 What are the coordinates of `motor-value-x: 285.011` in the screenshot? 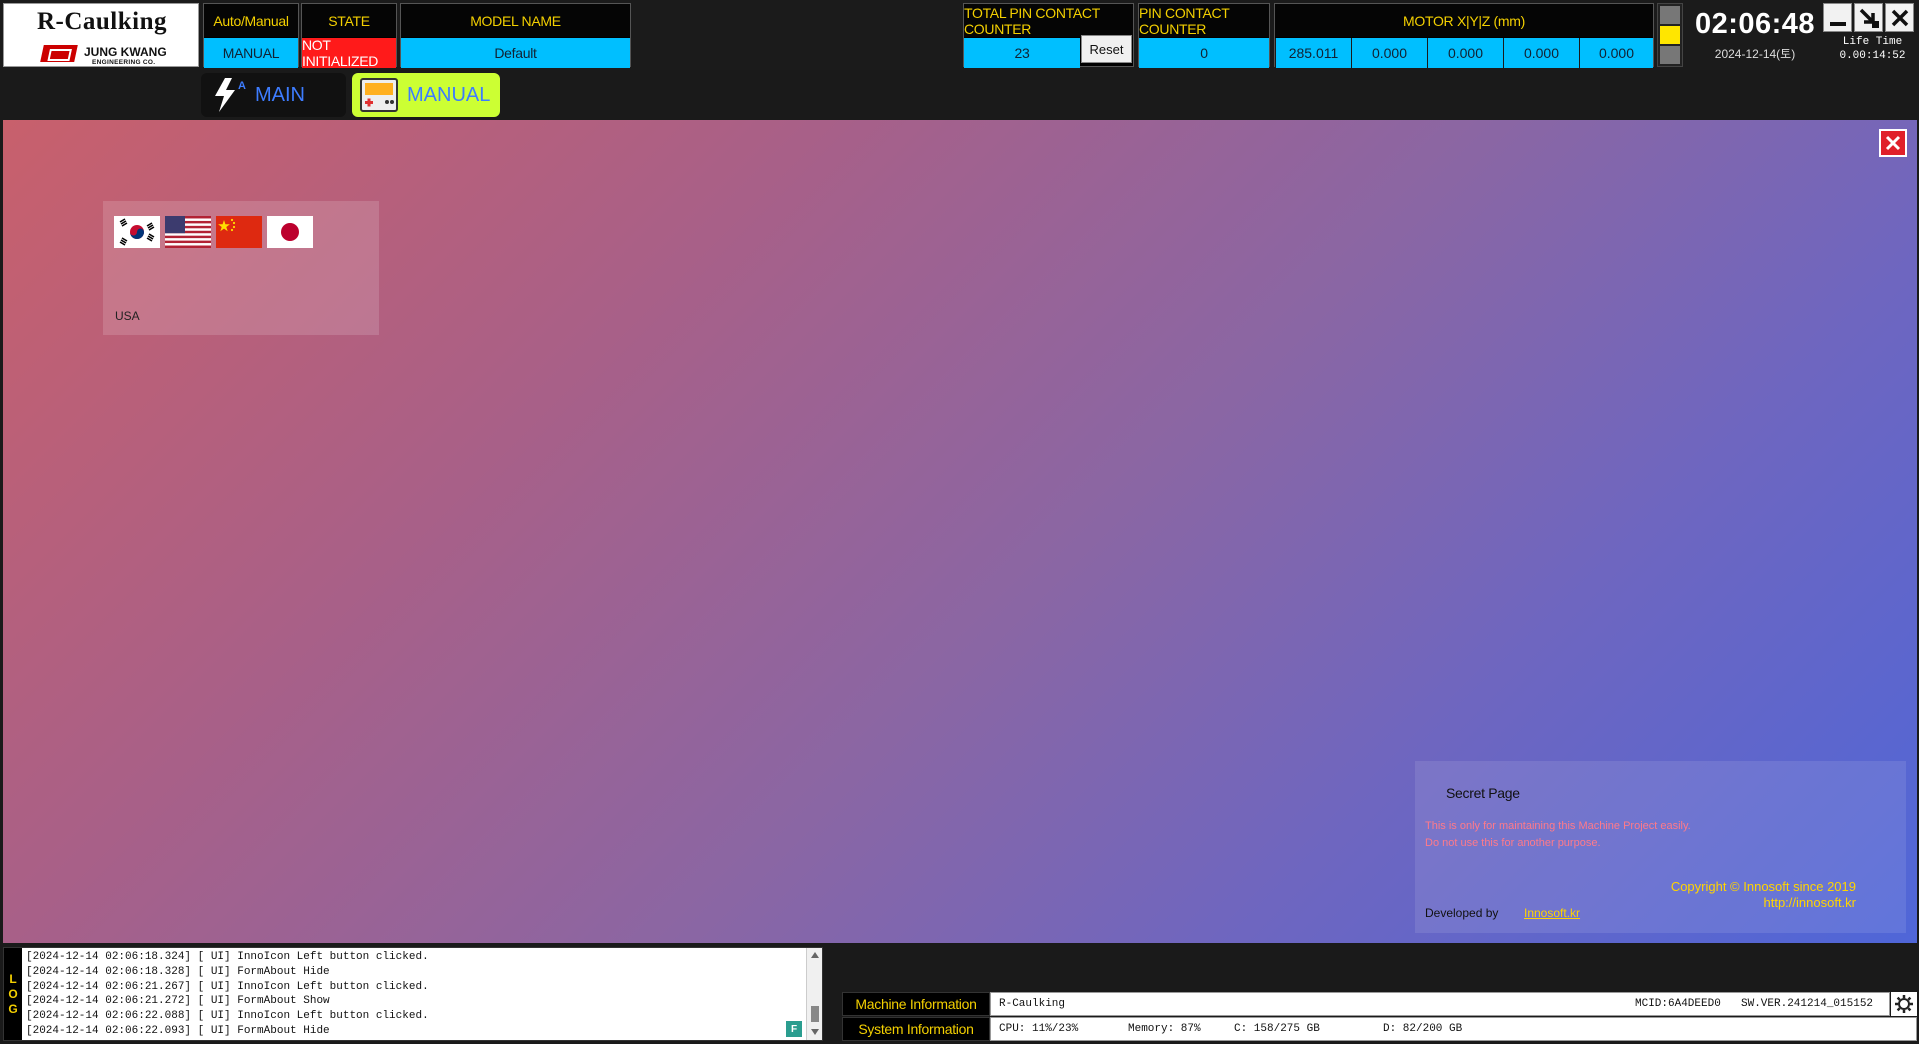 It's located at (1313, 53).